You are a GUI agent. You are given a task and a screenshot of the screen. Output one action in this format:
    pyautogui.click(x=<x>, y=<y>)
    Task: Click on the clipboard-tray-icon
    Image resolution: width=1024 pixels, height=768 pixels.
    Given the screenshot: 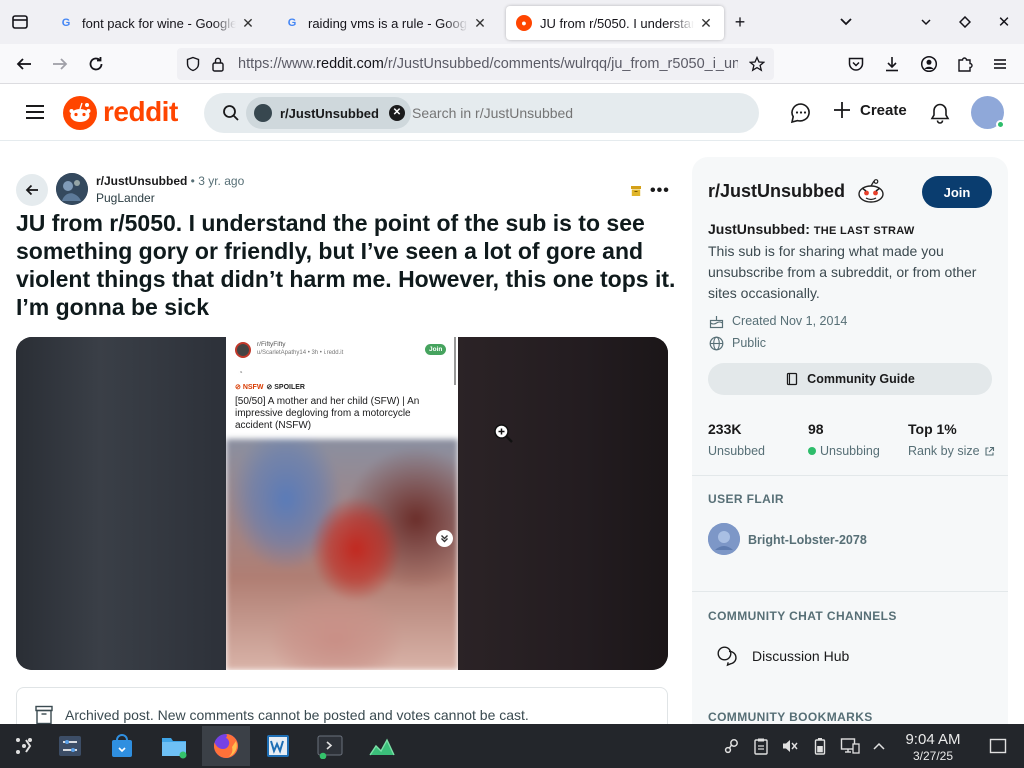 What is the action you would take?
    pyautogui.click(x=761, y=746)
    